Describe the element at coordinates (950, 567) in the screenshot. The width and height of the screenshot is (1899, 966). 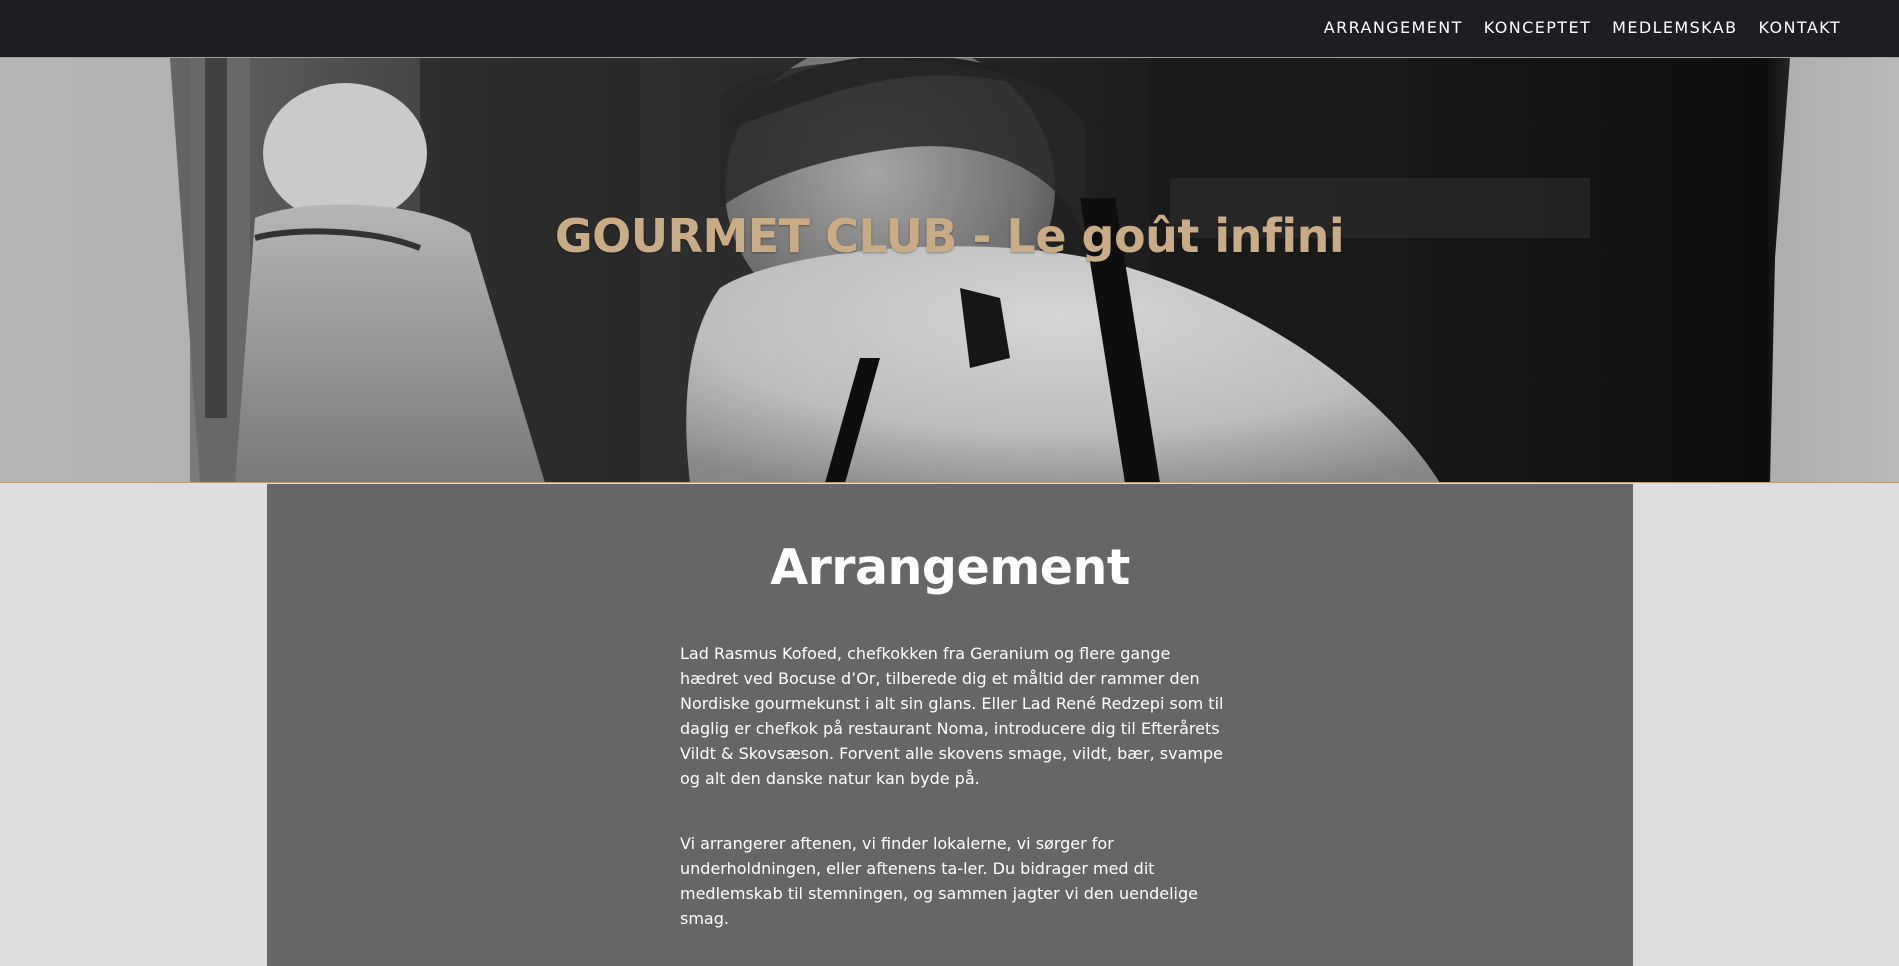
I see `section-title: Arrangement` at that location.